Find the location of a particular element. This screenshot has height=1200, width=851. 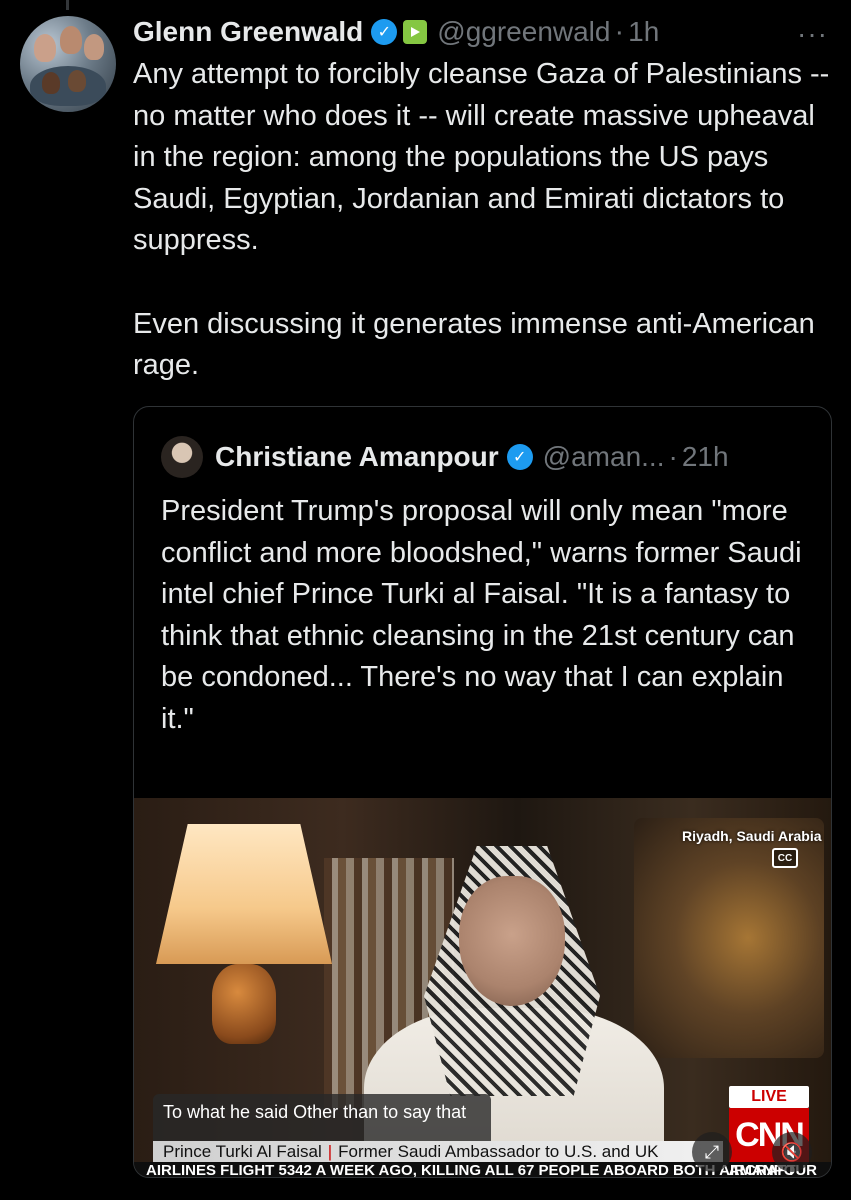

author-name: Glenn Greenwald is located at coordinates (248, 32).